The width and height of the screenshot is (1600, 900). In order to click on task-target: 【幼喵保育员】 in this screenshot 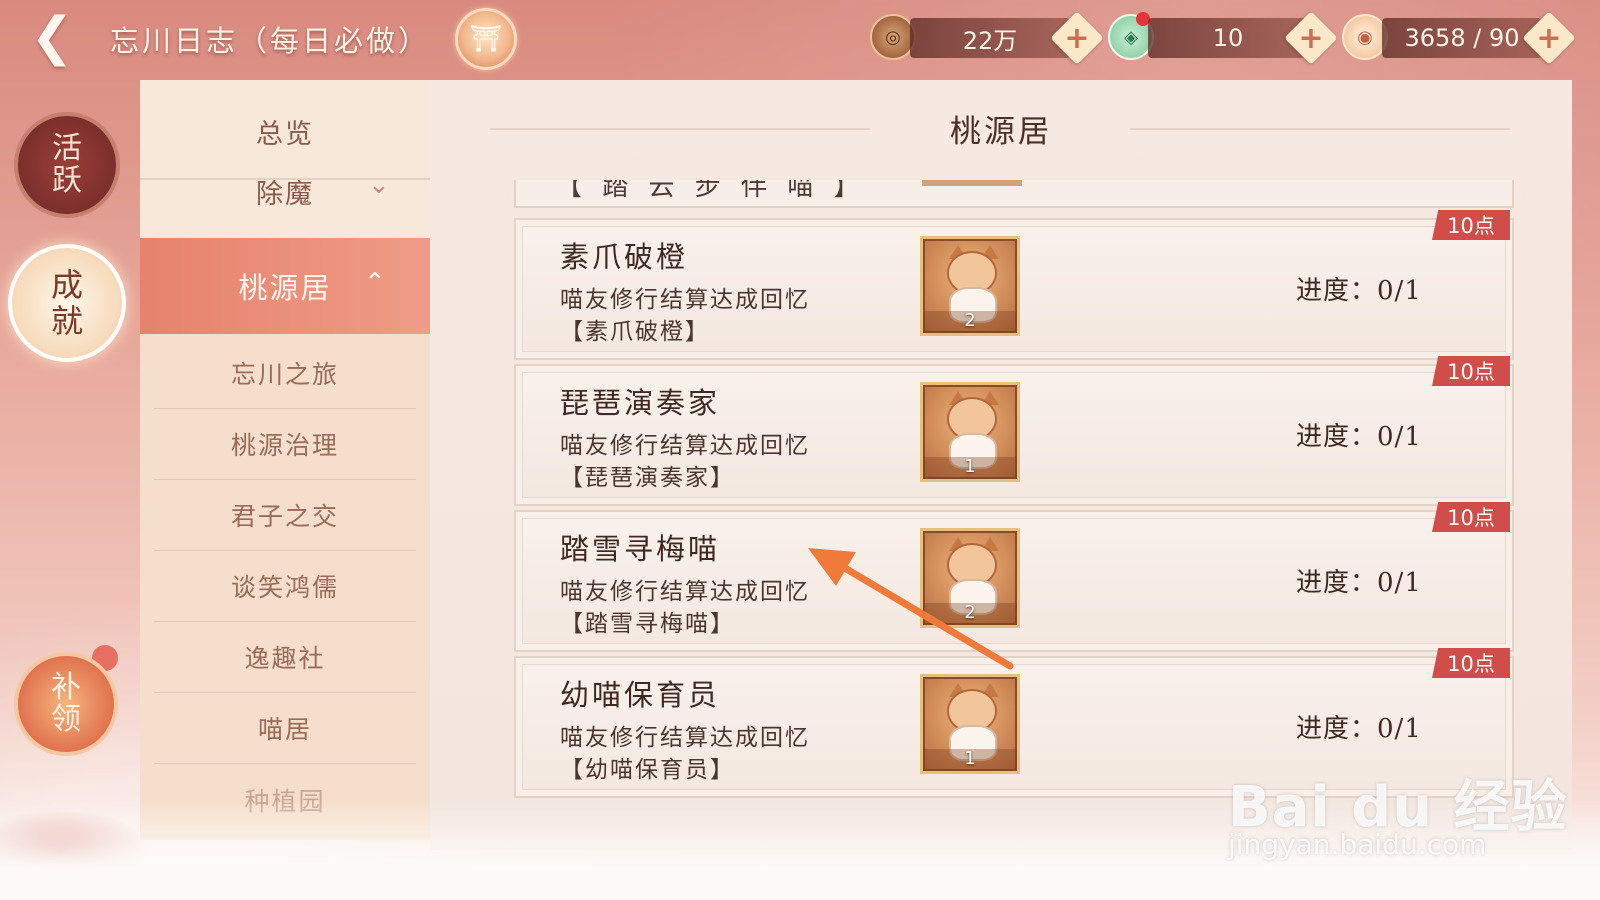, I will do `click(647, 770)`.